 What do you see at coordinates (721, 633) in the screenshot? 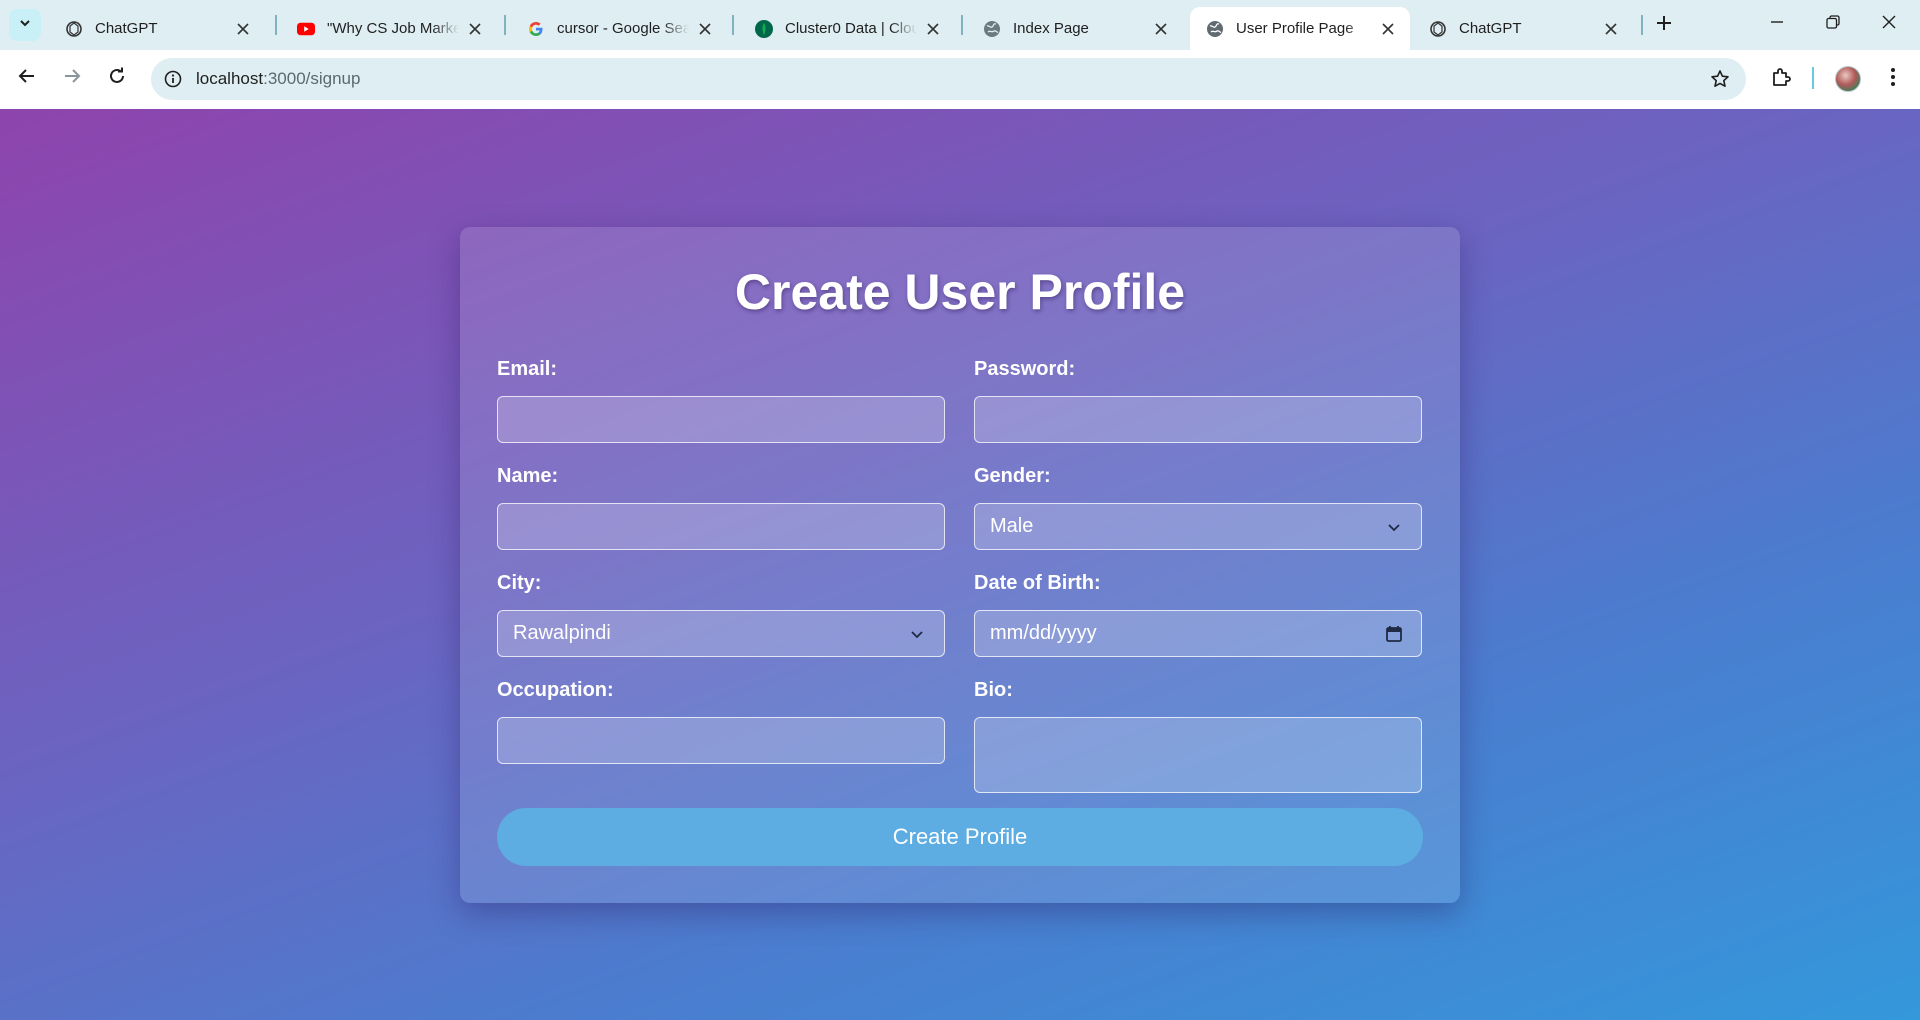
I see `city-select: Rawalpindi` at bounding box center [721, 633].